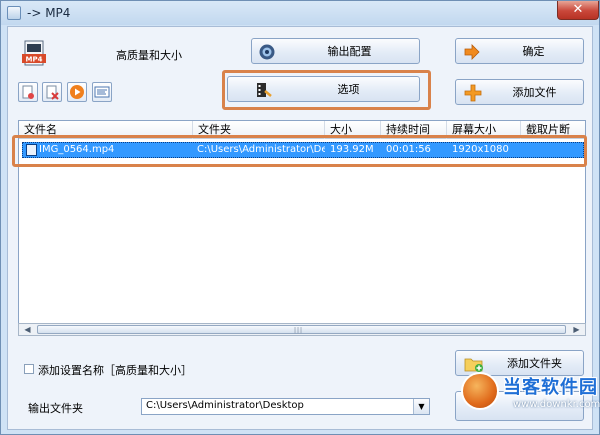 The width and height of the screenshot is (600, 435). I want to click on close-button: ✕, so click(578, 10).